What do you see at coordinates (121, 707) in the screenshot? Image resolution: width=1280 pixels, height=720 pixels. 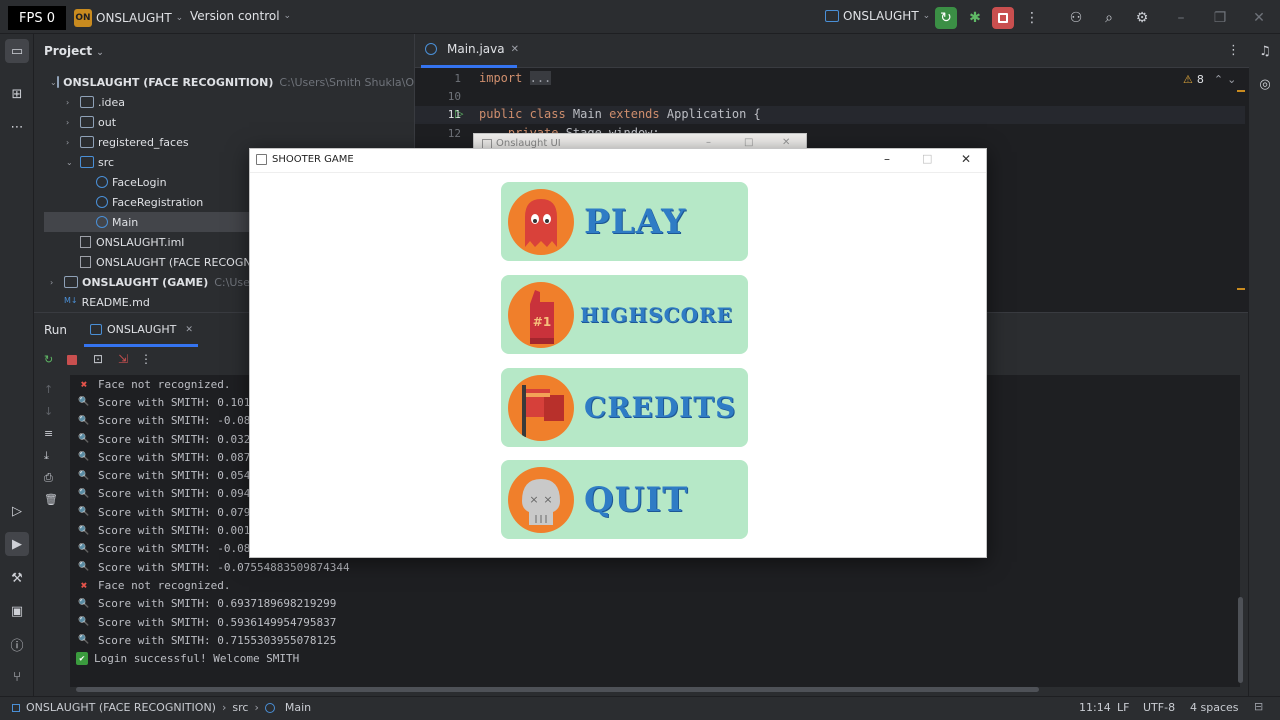 I see `breadcrumb-module: ONSLAUGHT (FACE RECOGNITION)` at bounding box center [121, 707].